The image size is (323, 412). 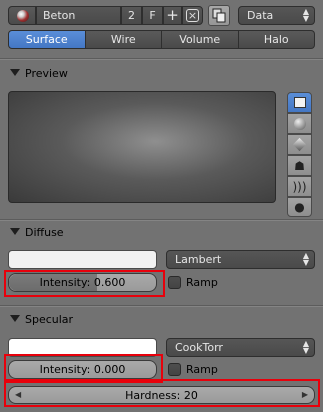 What do you see at coordinates (240, 347) in the screenshot?
I see `specular-shader-select: CookTorr ▲ ▼` at bounding box center [240, 347].